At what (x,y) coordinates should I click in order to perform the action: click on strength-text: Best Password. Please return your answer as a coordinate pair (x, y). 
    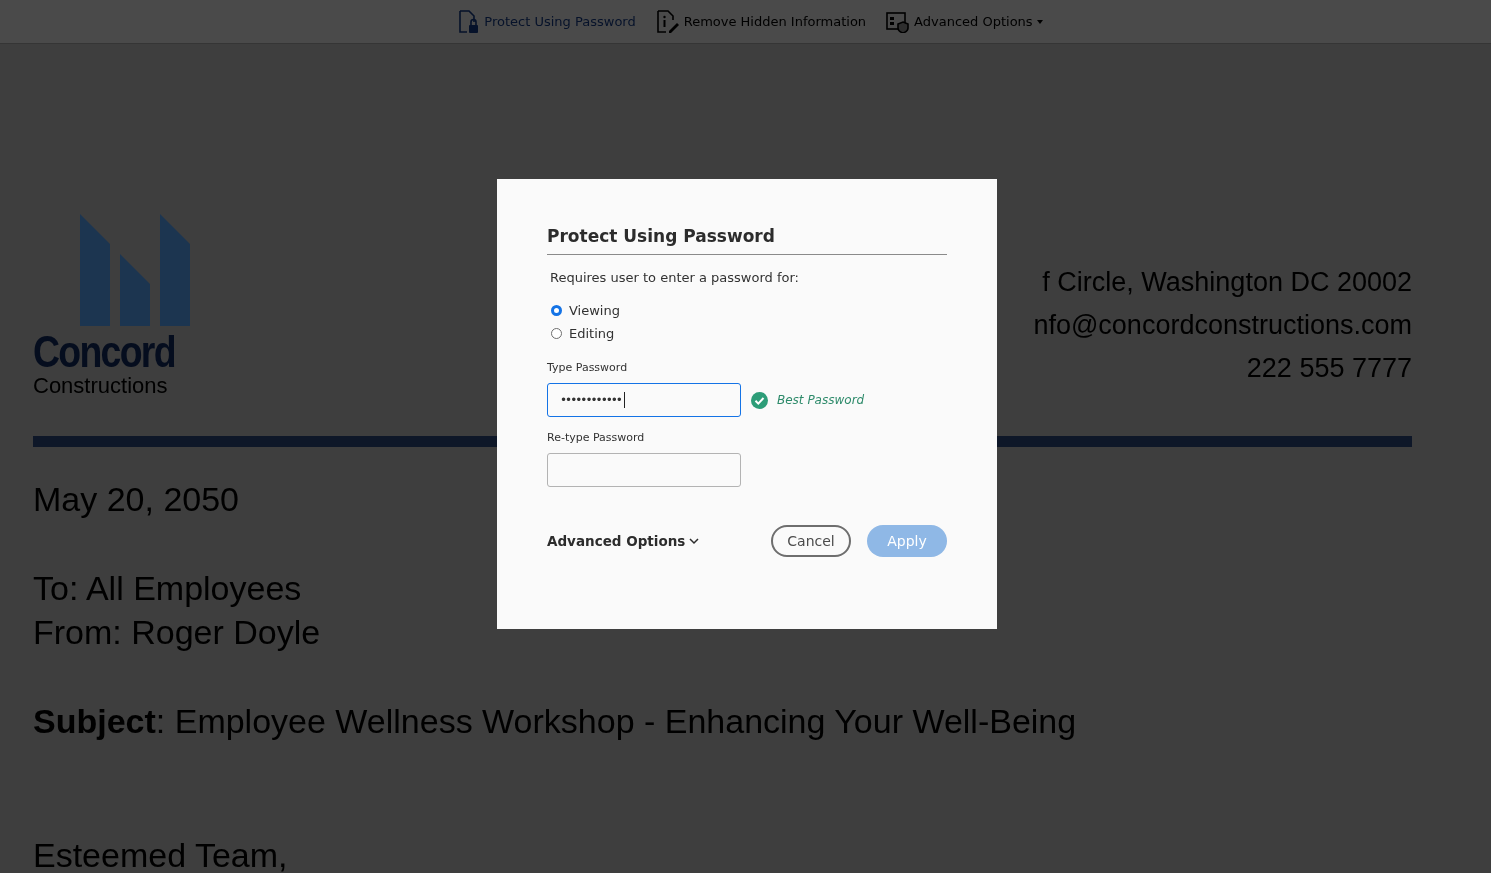
    Looking at the image, I should click on (821, 400).